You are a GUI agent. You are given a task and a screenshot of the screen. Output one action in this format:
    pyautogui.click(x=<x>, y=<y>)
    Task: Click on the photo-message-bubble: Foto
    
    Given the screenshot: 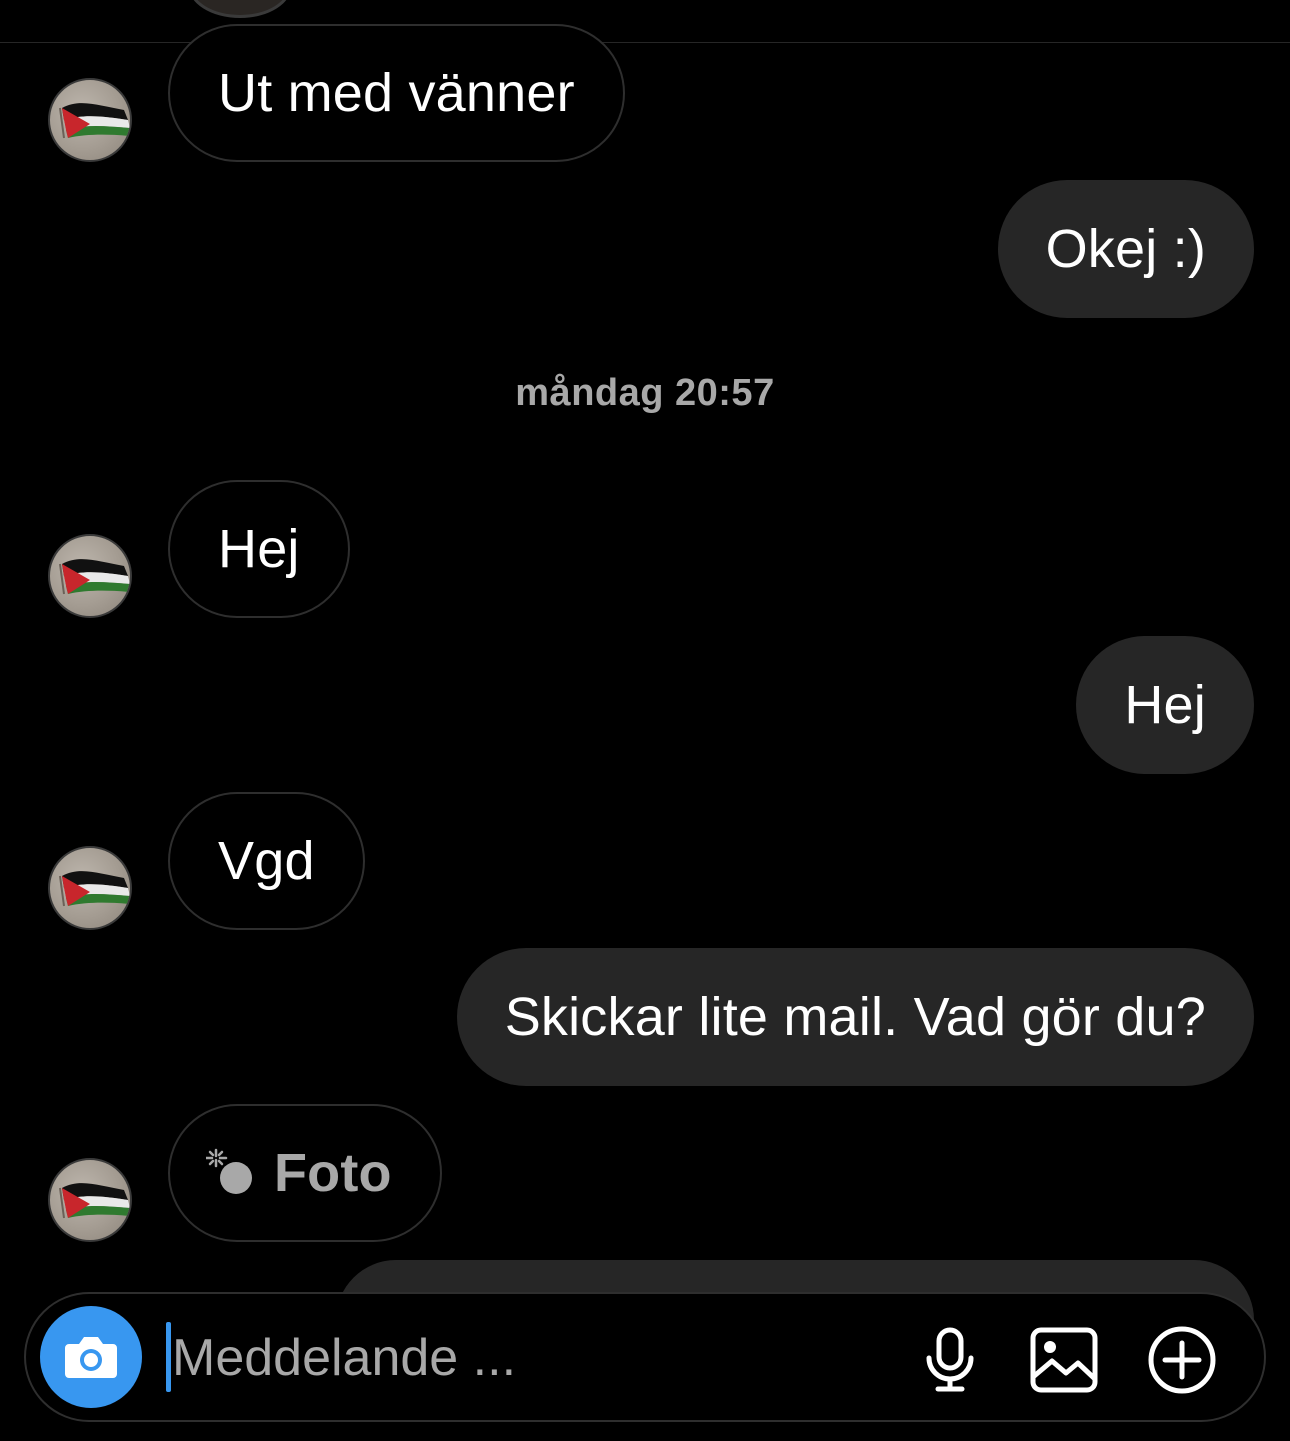 What is the action you would take?
    pyautogui.click(x=305, y=1173)
    